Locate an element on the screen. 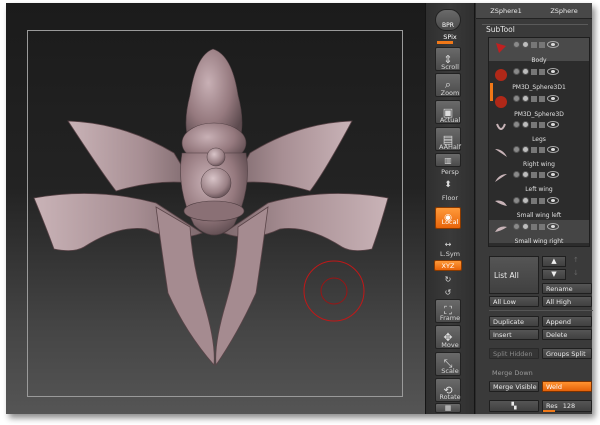 This screenshot has width=600, height=425. tab-zsphere1: ZSphere1 is located at coordinates (506, 11).